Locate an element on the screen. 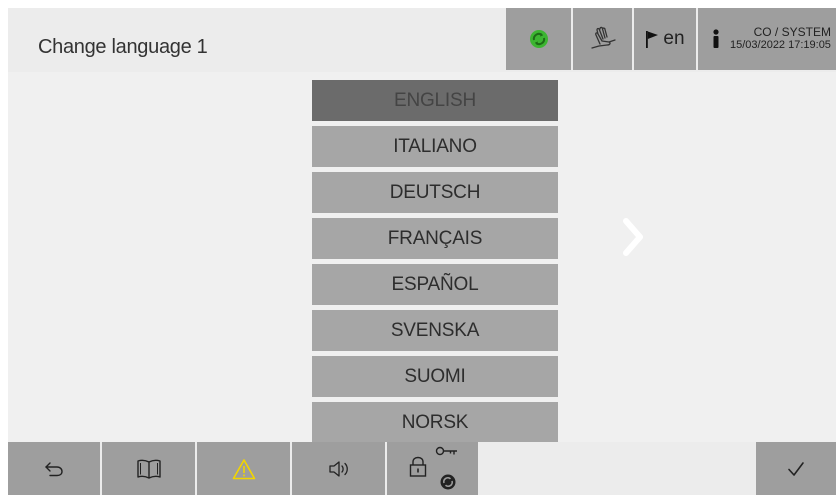  user-info-text: CO / SYSTEM 15/03/2022 17:19:05 is located at coordinates (780, 39).